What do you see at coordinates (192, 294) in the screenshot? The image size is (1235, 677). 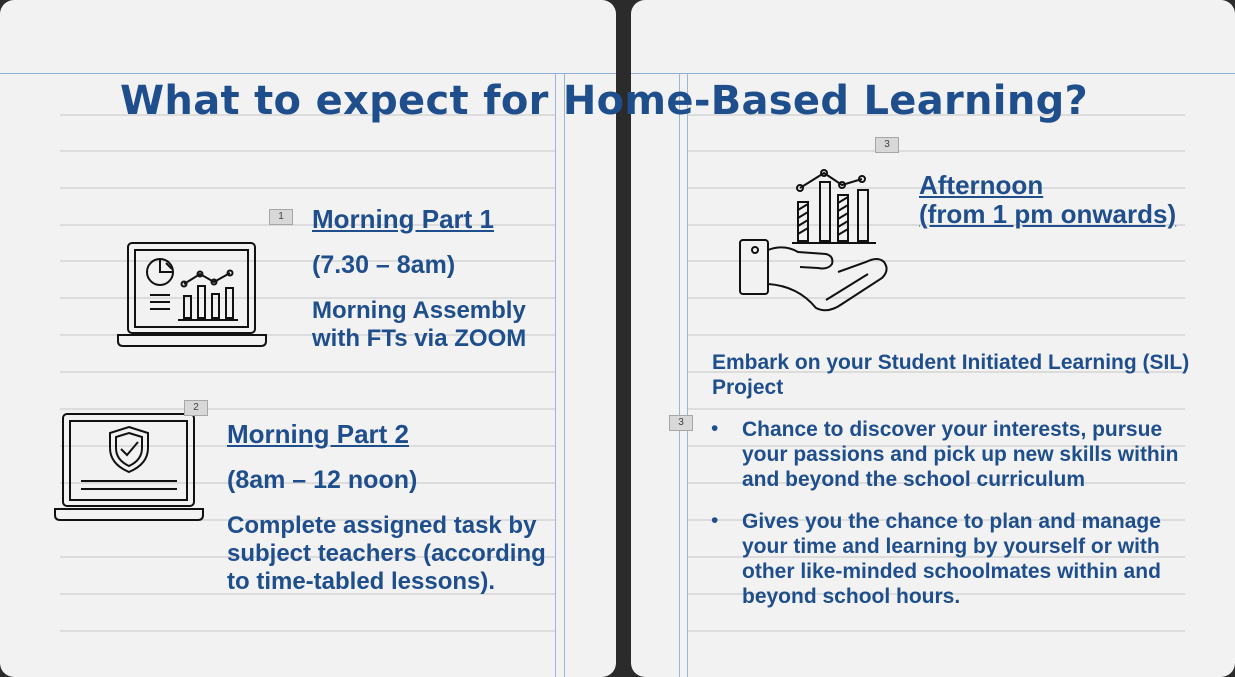 I see `laptop-dashboard-icon` at bounding box center [192, 294].